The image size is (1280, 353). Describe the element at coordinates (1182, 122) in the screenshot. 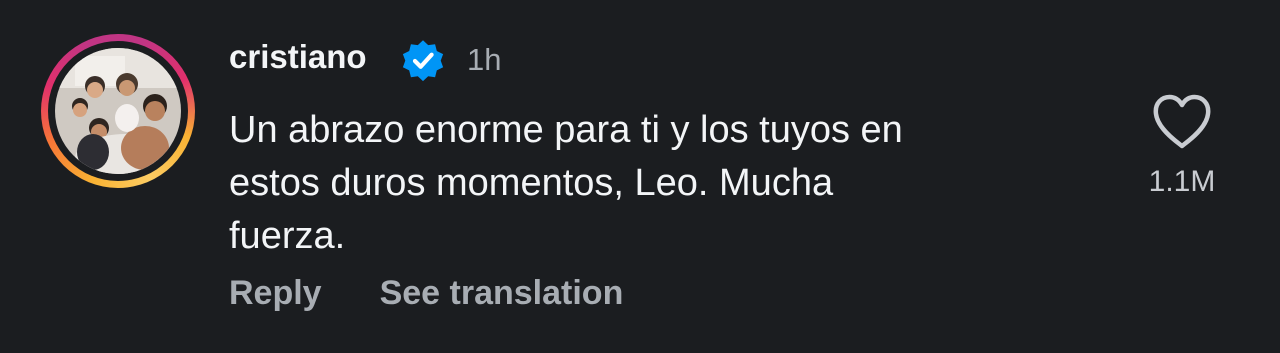

I see `heart-outline-icon` at that location.